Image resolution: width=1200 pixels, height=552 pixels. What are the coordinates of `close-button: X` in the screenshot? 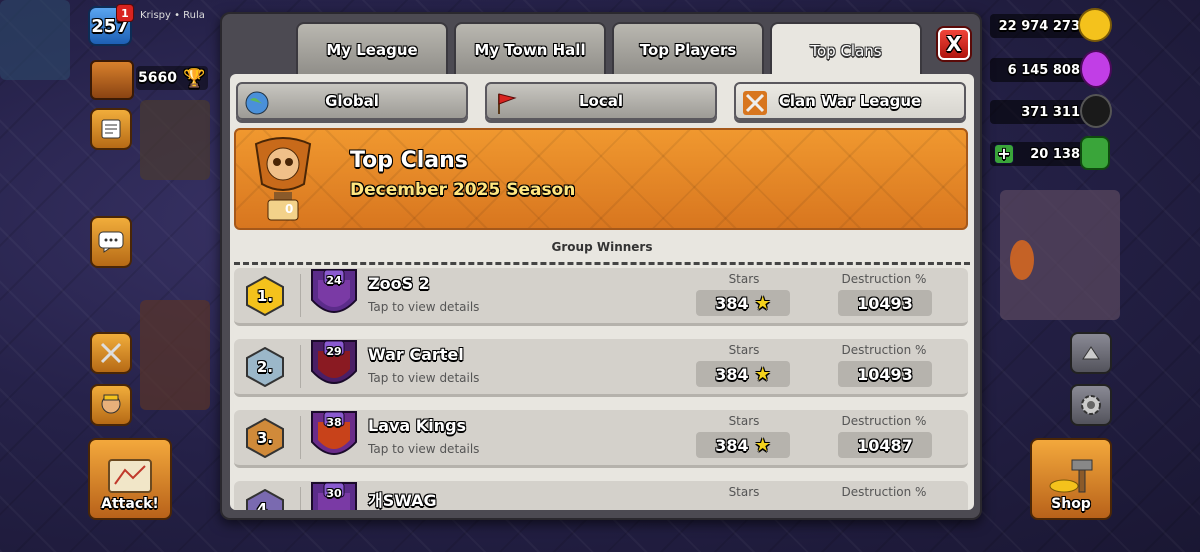 It's located at (954, 44).